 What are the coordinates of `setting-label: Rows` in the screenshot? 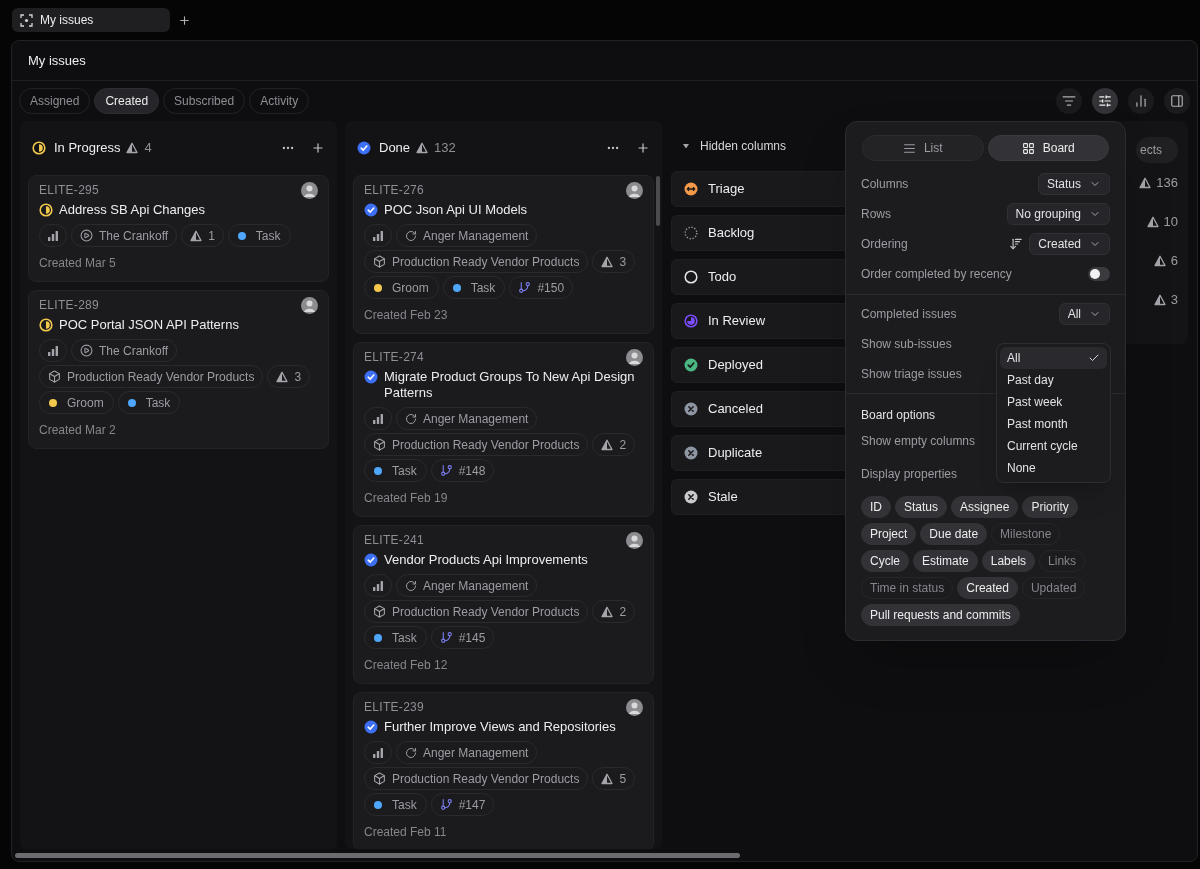 It's located at (876, 214).